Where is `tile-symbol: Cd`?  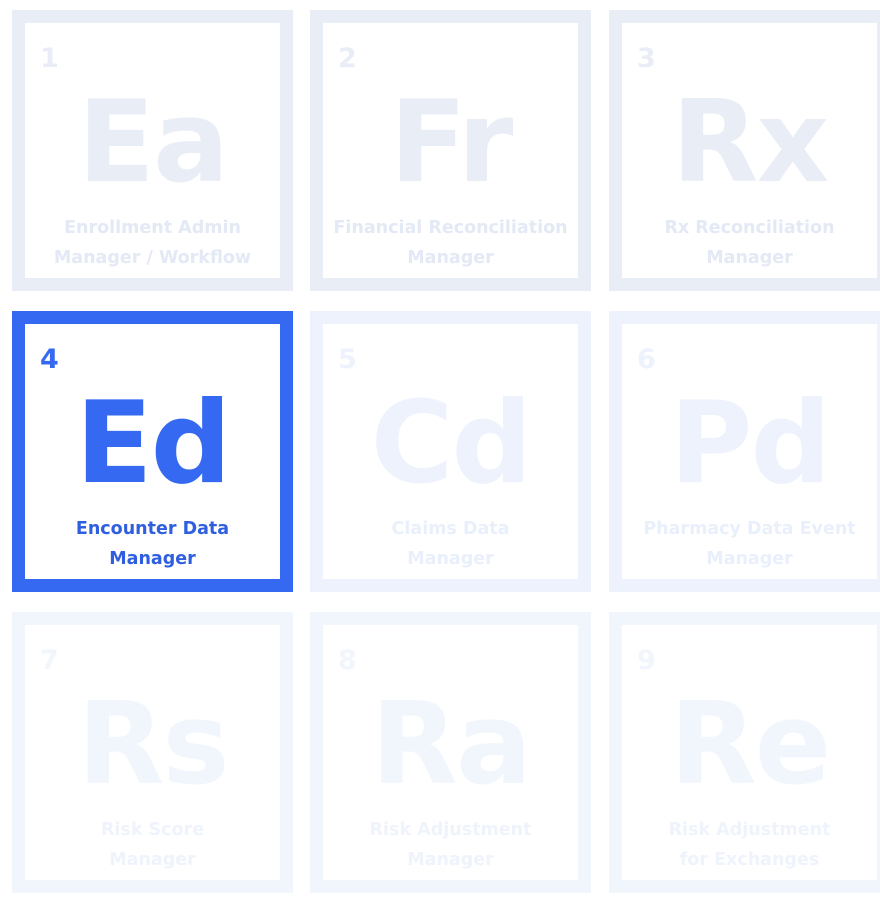 tile-symbol: Cd is located at coordinates (451, 443).